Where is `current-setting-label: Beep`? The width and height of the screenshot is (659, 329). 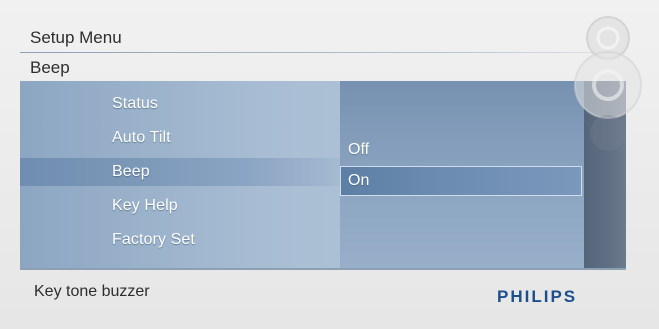
current-setting-label: Beep is located at coordinates (50, 67).